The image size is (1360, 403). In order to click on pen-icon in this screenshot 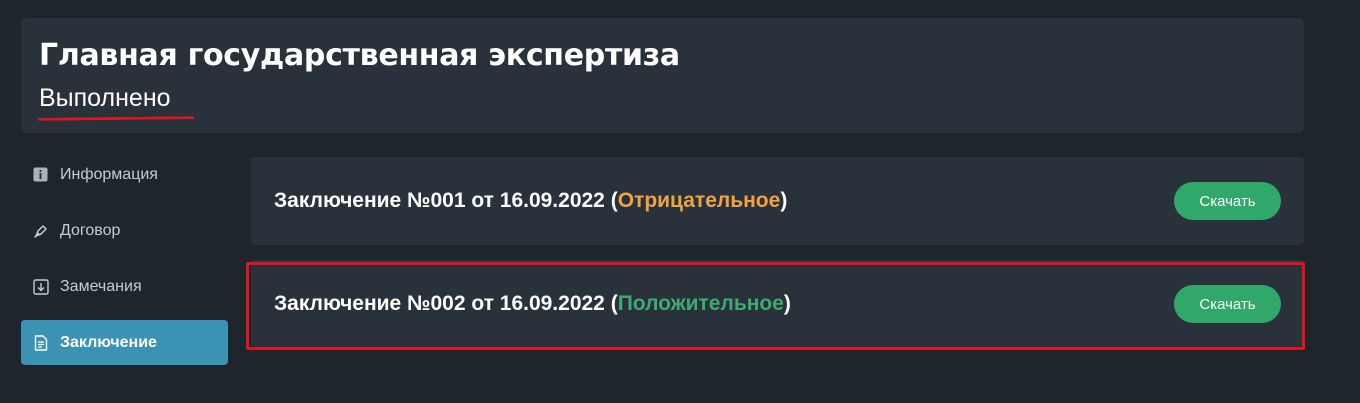, I will do `click(40, 230)`.